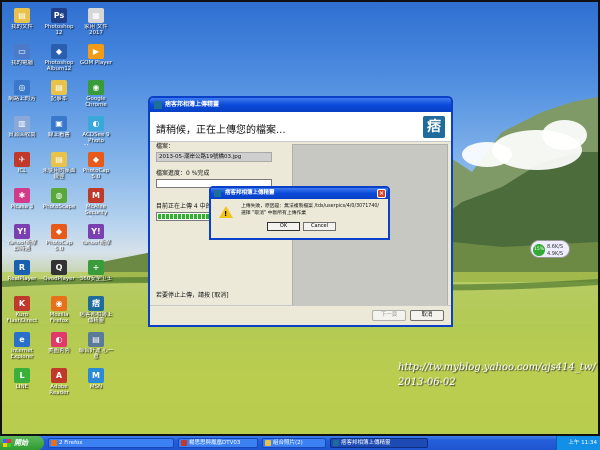  Describe the element at coordinates (22, 279) in the screenshot. I see `desktop-icon-label: RealPlayer` at that location.